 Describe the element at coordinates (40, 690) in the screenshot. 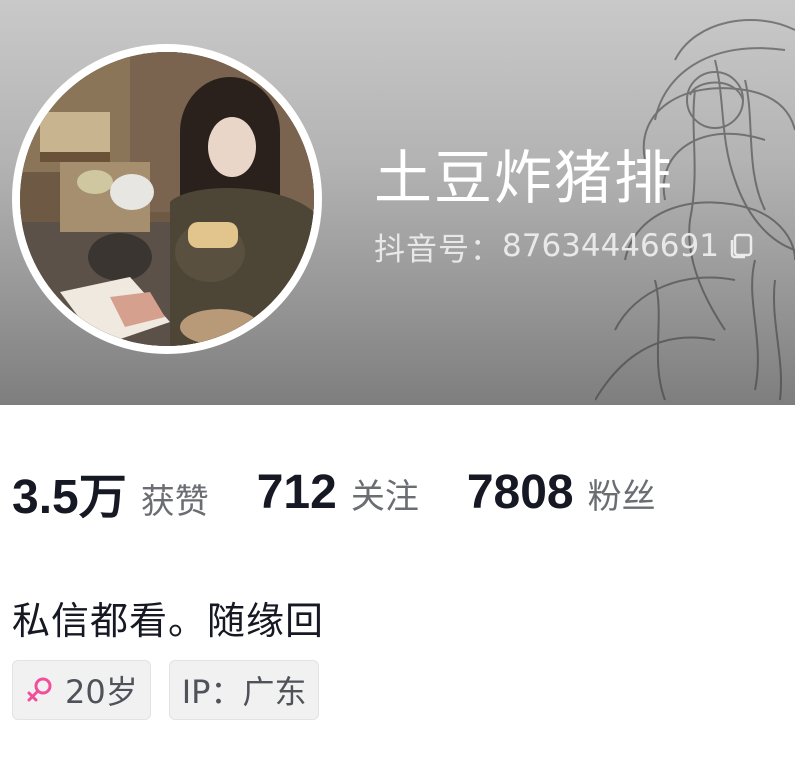

I see `female-icon` at that location.